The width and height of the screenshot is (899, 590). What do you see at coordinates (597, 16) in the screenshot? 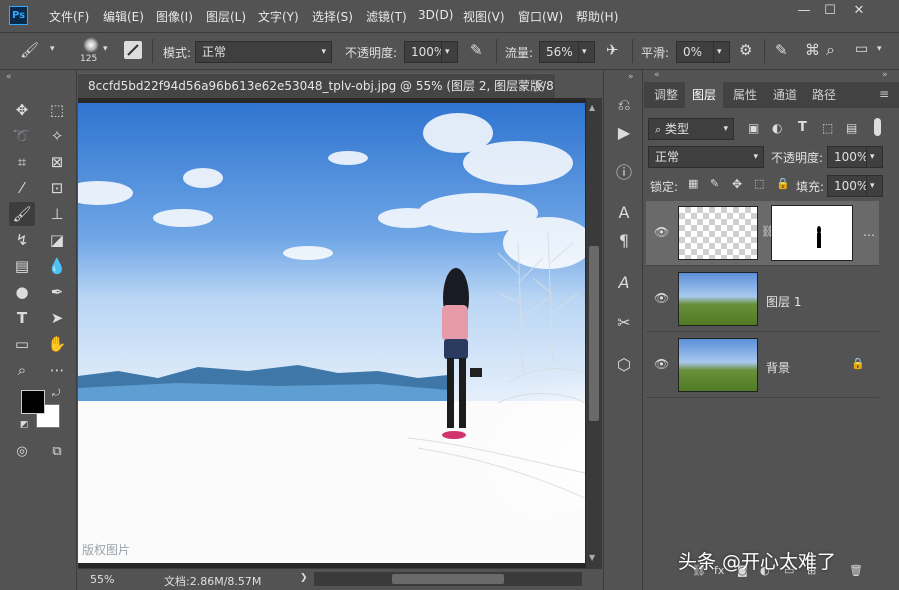
I see `menu-help: 帮助(H)` at bounding box center [597, 16].